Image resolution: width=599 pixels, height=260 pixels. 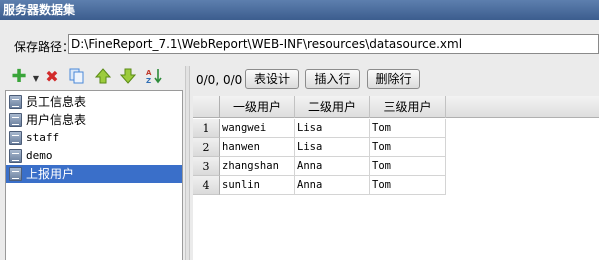 I want to click on delete-row-button: 删除行, so click(x=393, y=79).